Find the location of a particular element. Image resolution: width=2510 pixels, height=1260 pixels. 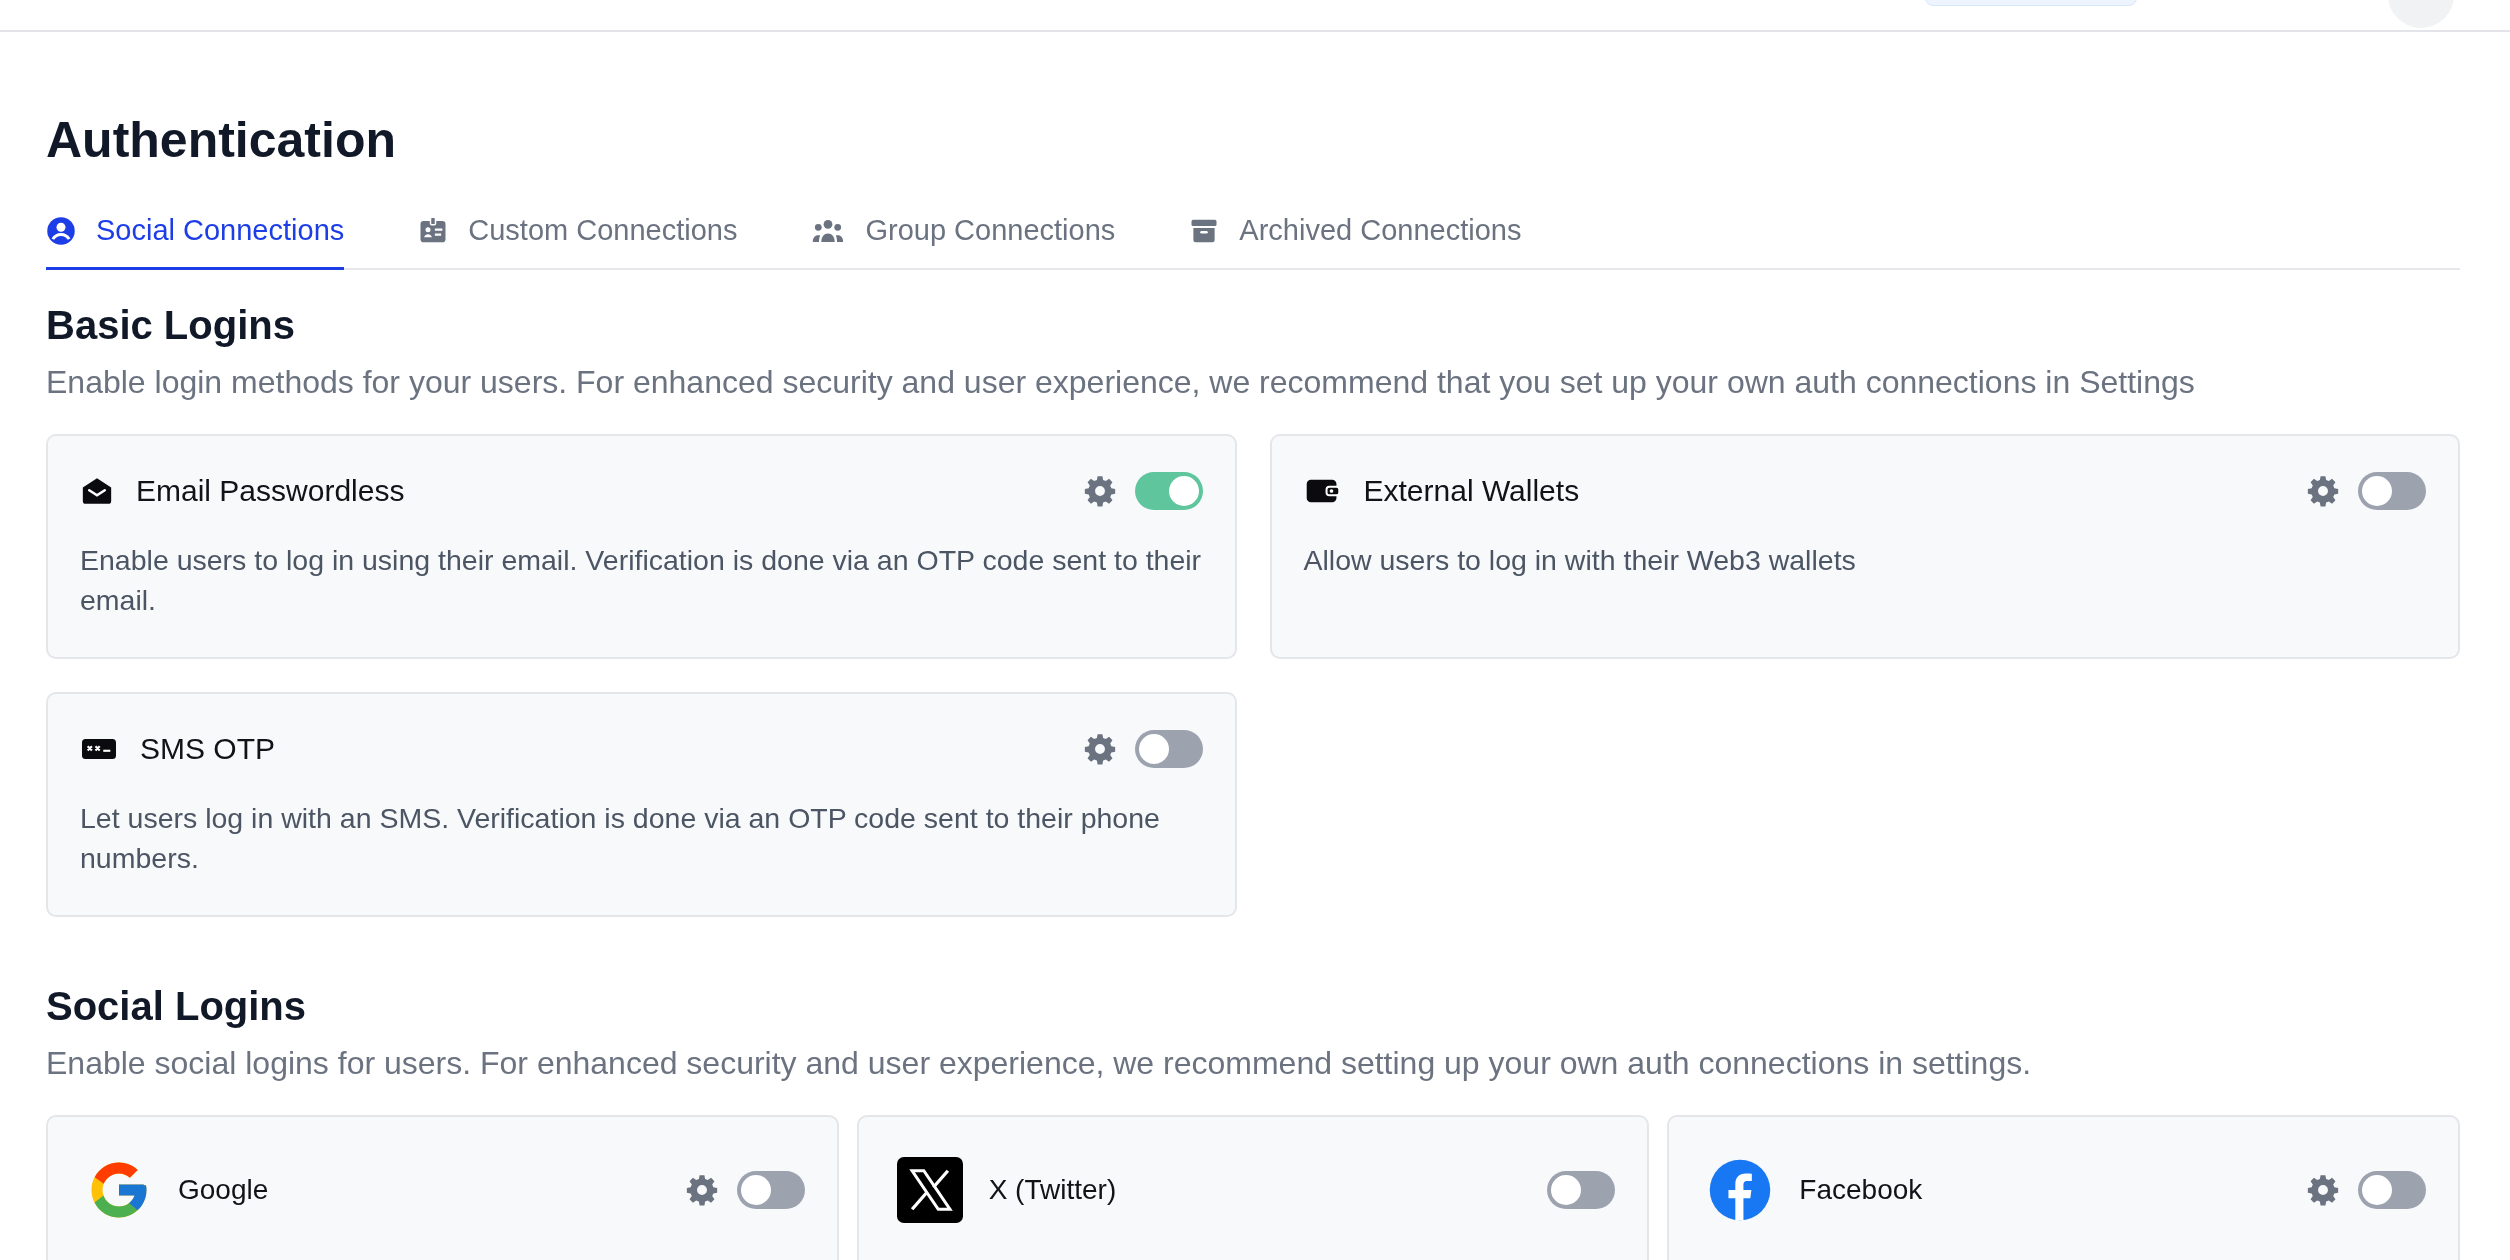

section-title: Basic Logins is located at coordinates (171, 325).